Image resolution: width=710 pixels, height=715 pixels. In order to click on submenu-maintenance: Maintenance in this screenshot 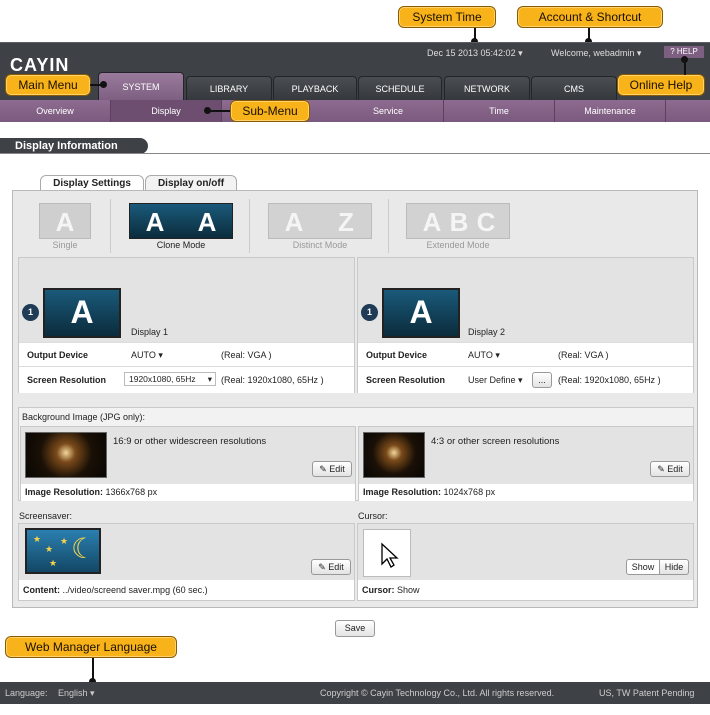, I will do `click(610, 111)`.